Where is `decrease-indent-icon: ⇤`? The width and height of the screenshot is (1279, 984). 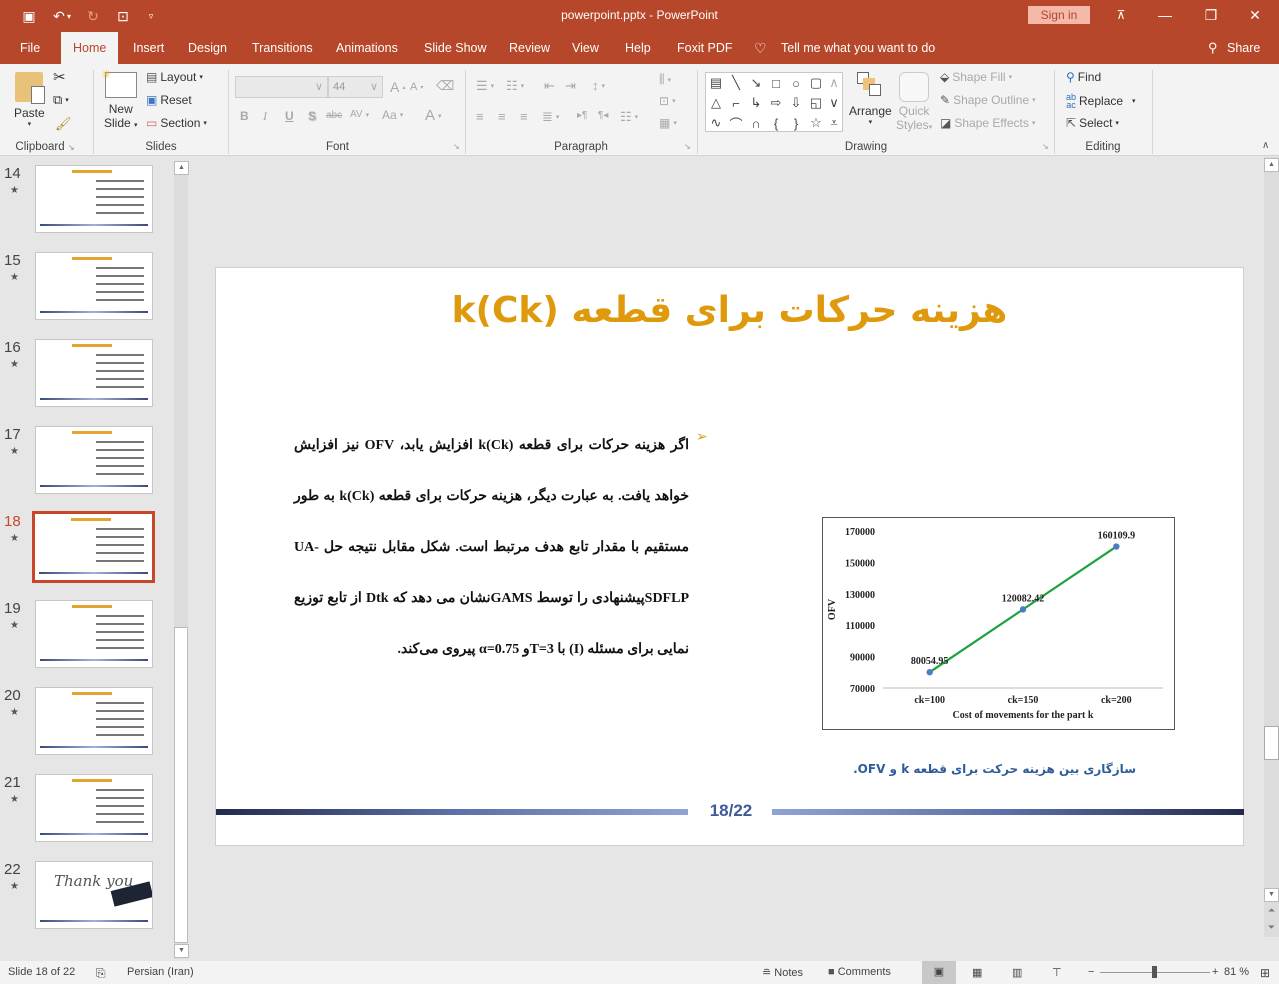
decrease-indent-icon: ⇤ is located at coordinates (549, 86).